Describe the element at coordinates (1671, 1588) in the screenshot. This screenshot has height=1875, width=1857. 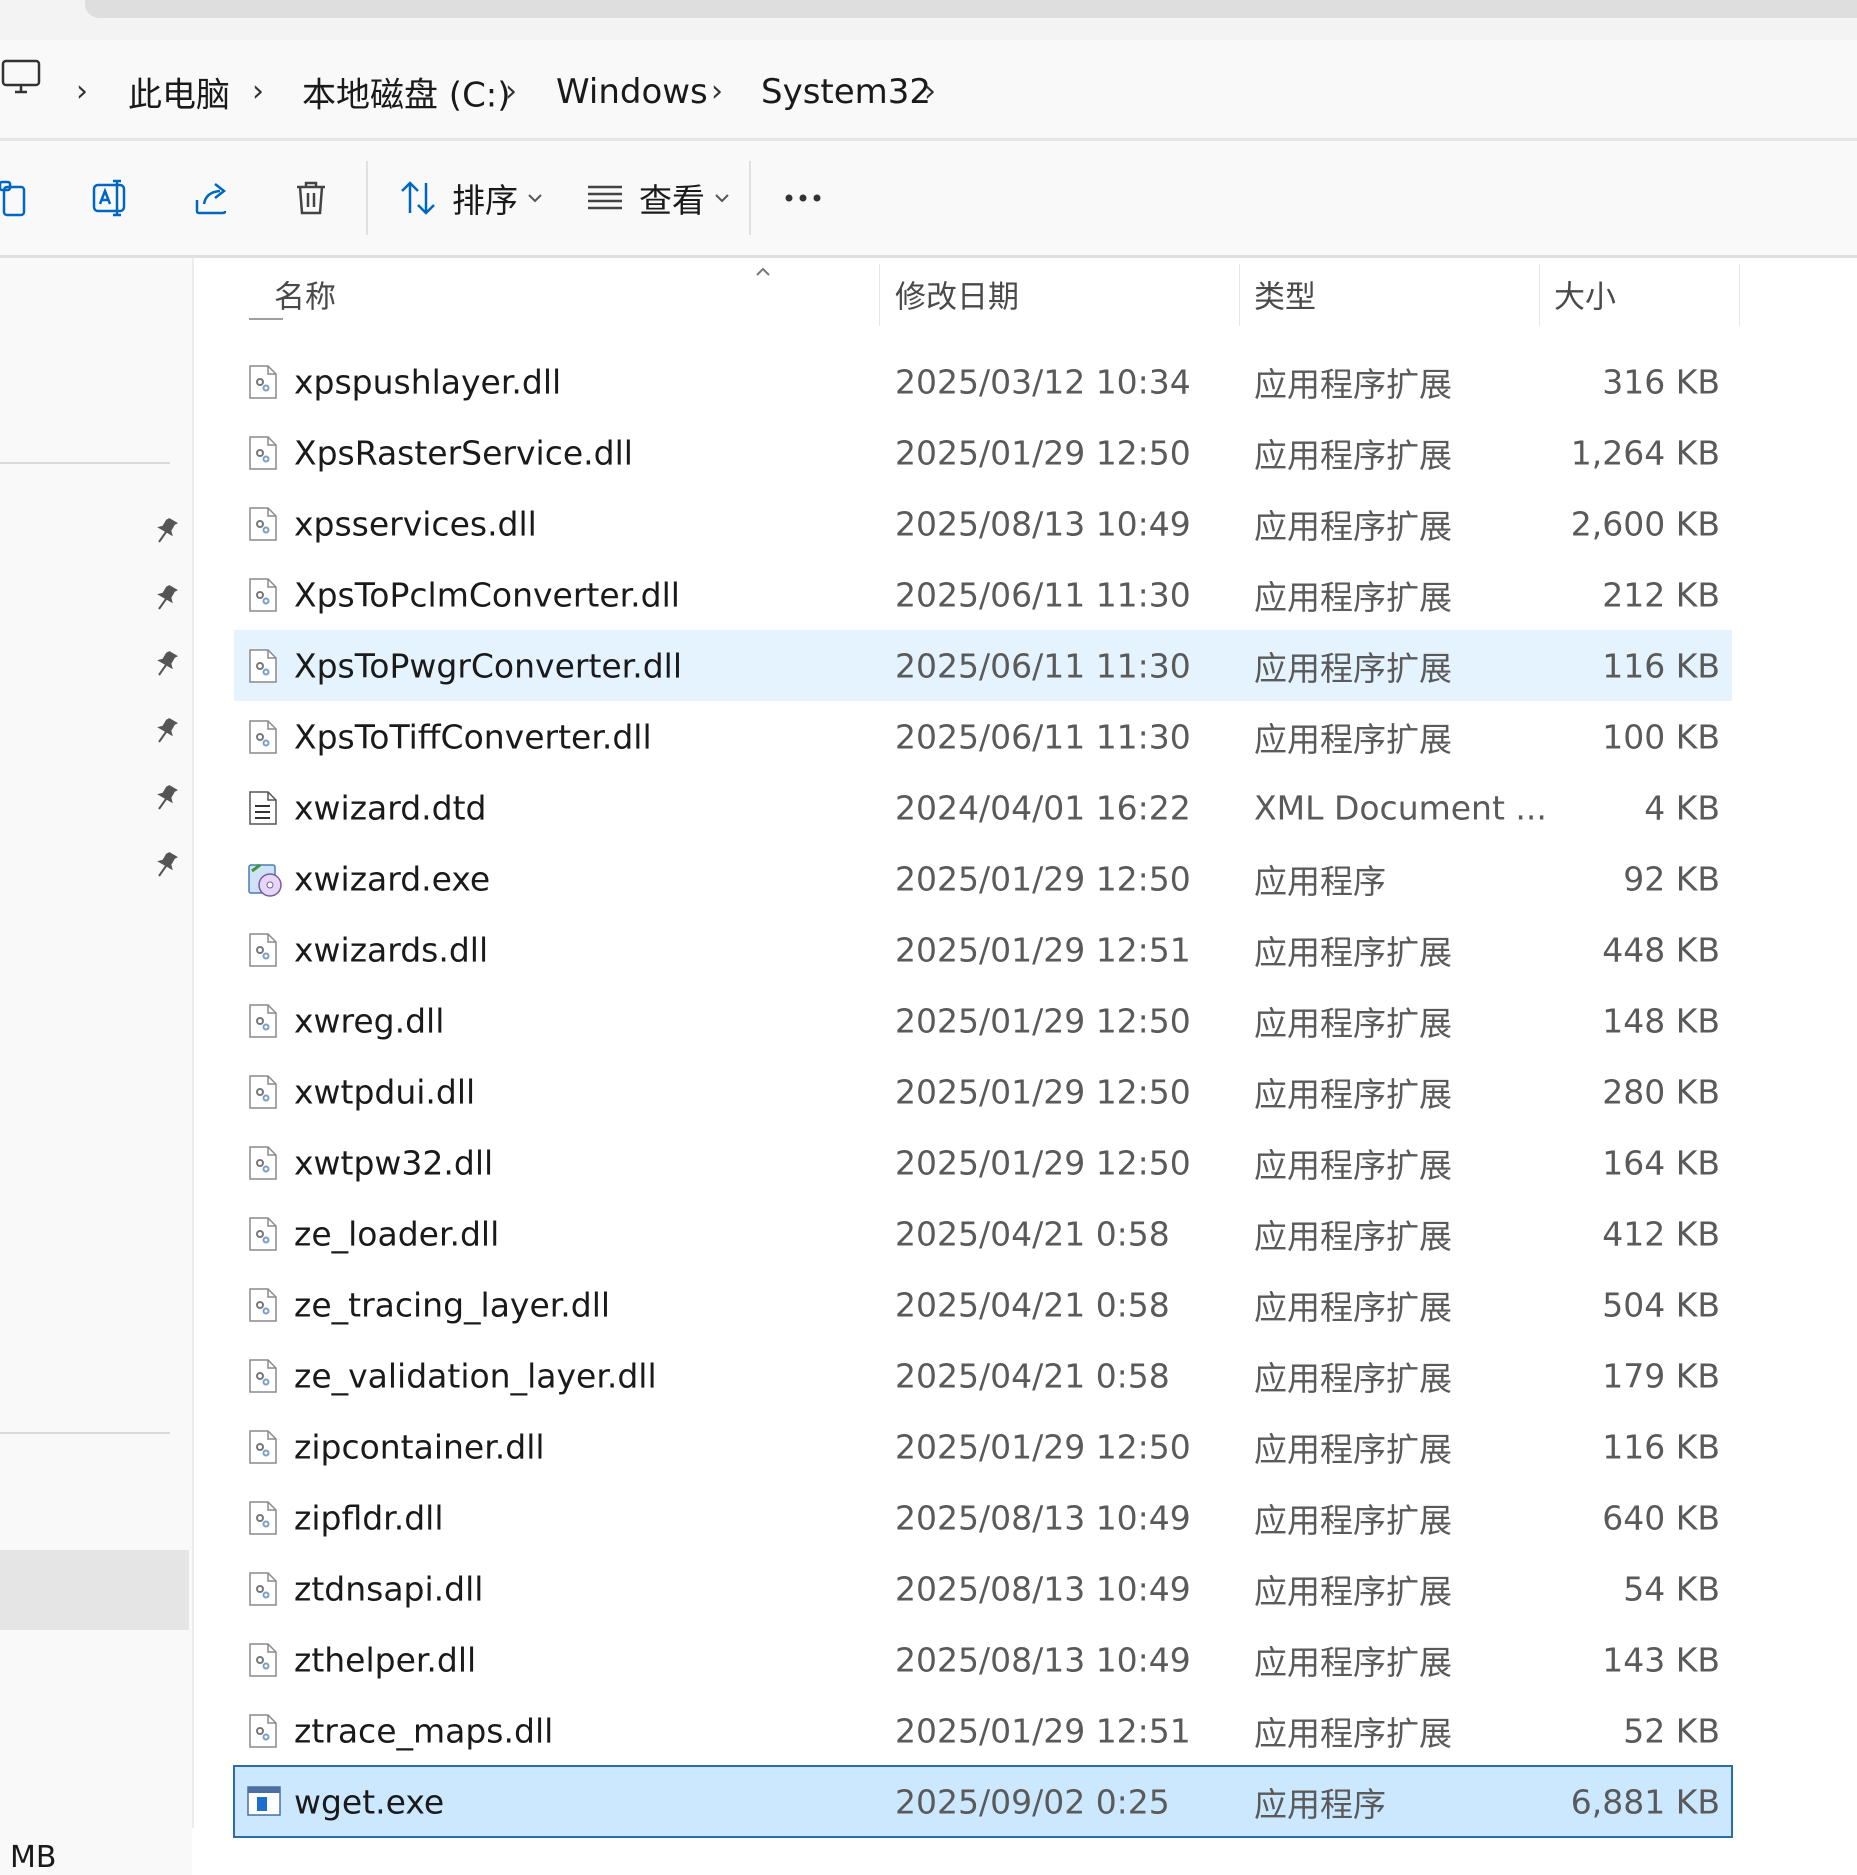
I see `file-size: 54 KB` at that location.